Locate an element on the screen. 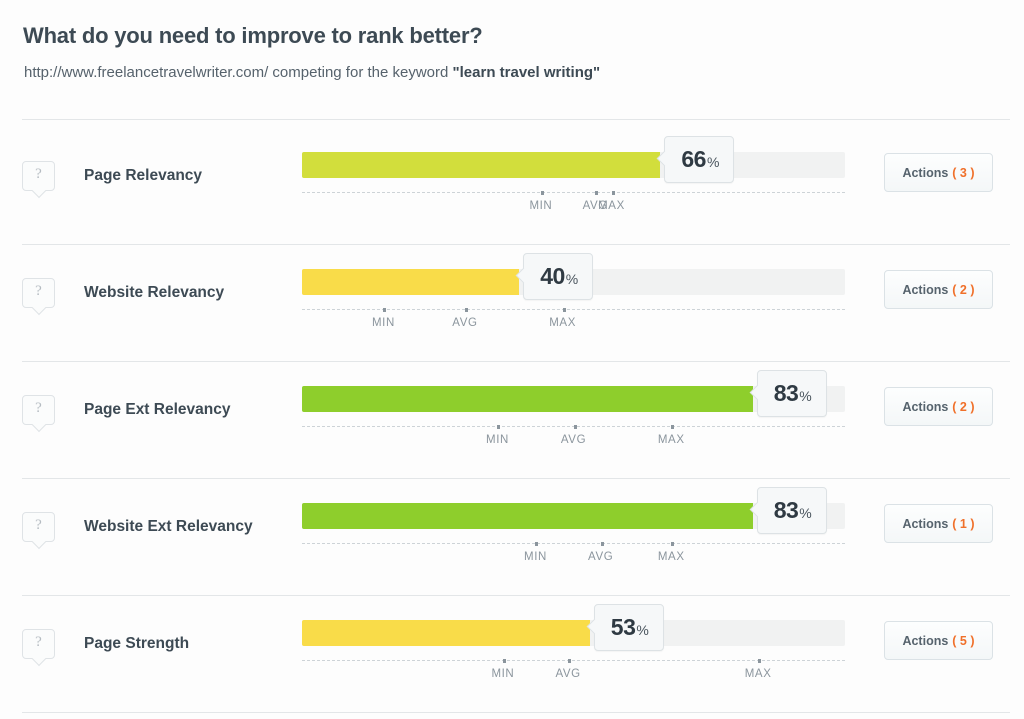 The image size is (1024, 719). actions-button: Actions( 5 ) is located at coordinates (938, 640).